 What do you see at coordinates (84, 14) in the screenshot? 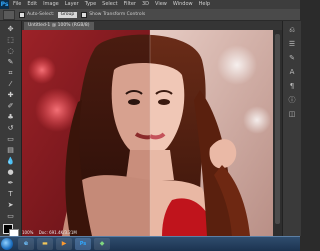
I see `show-transform-checkbox` at bounding box center [84, 14].